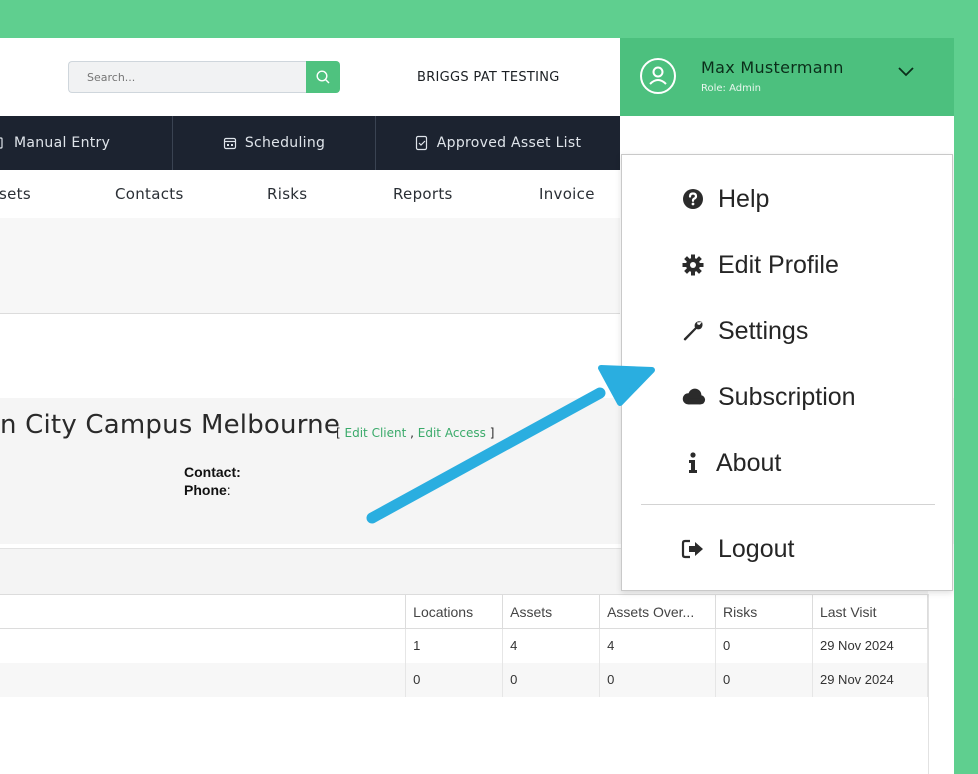  I want to click on arrow-shaft, so click(486, 455).